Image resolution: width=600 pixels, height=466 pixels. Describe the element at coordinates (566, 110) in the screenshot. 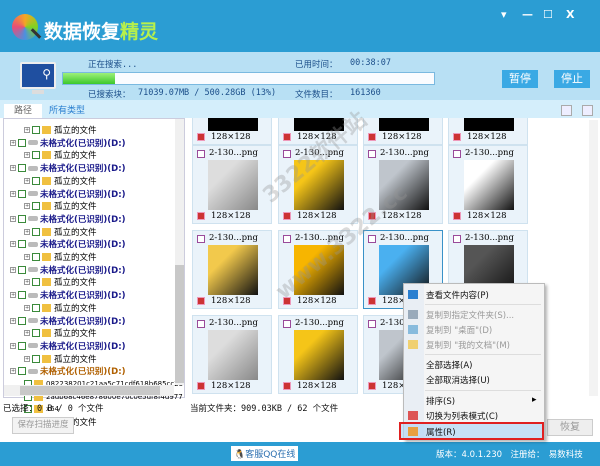

I see `thumbnail-view-icon` at that location.